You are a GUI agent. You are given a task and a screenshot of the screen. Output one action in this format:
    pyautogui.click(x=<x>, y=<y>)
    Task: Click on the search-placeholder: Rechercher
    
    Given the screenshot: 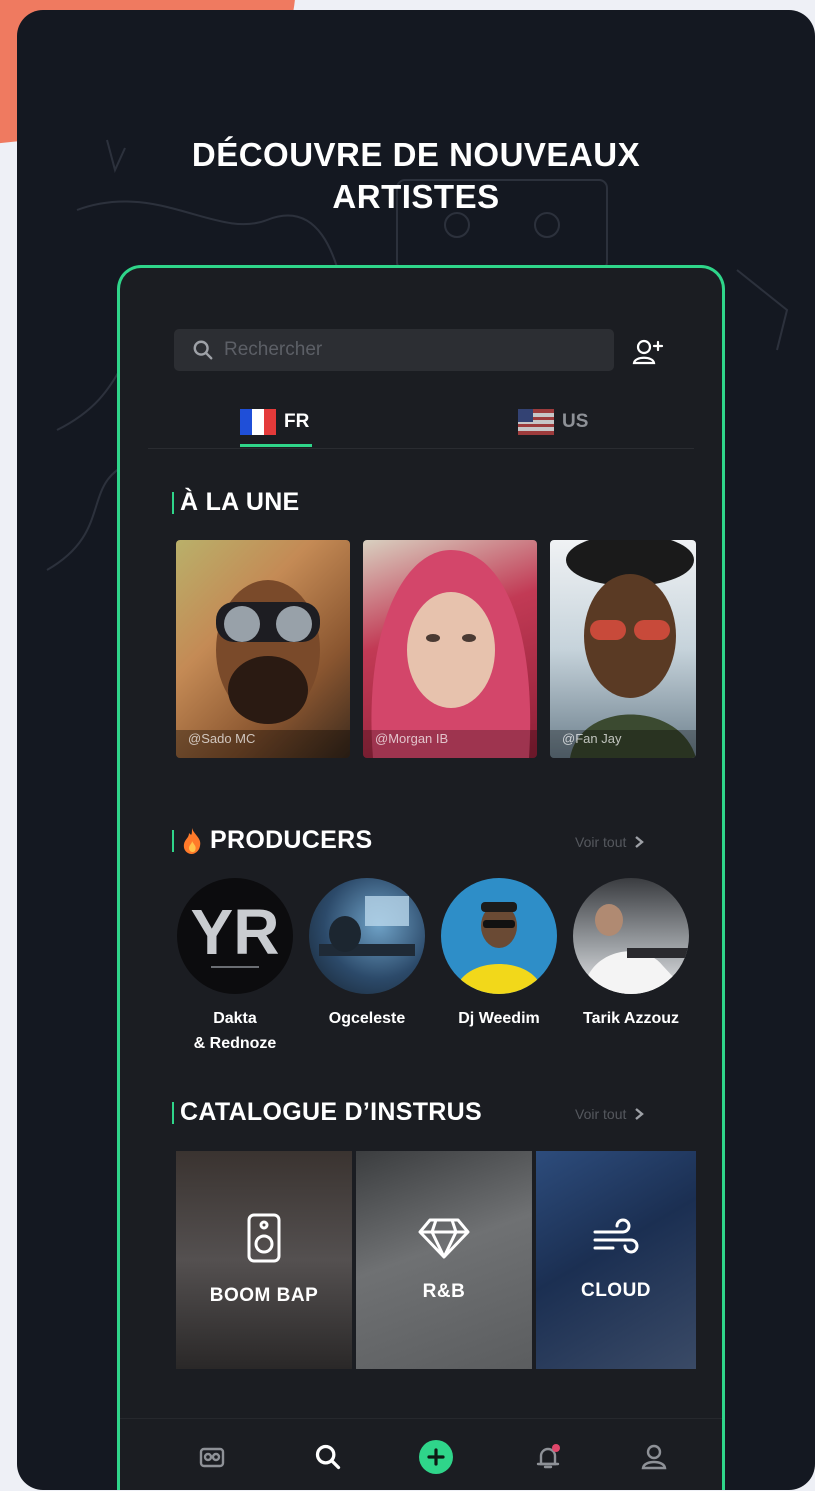 What is the action you would take?
    pyautogui.click(x=273, y=349)
    